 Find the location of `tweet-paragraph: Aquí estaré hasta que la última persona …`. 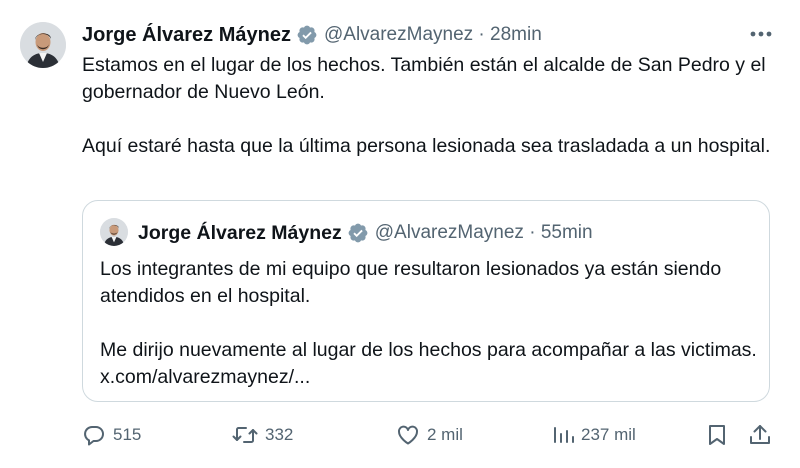

tweet-paragraph: Aquí estaré hasta que la última persona … is located at coordinates (426, 146).